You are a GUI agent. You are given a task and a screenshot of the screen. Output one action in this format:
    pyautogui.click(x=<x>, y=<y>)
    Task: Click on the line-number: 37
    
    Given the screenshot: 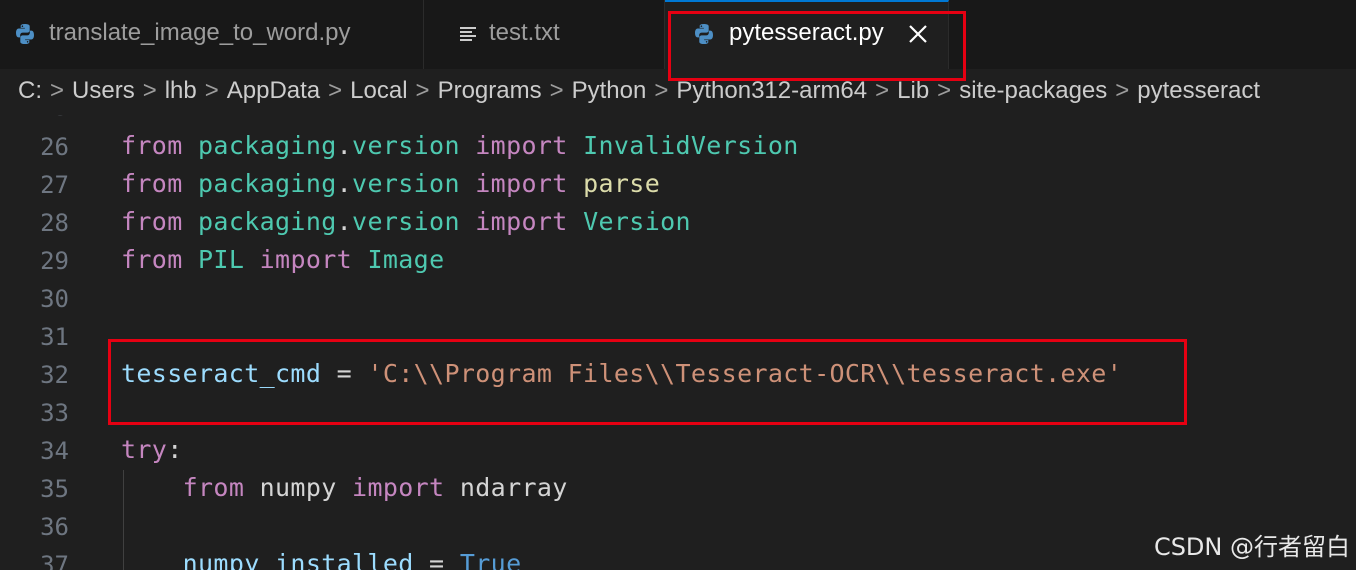 What is the action you would take?
    pyautogui.click(x=54, y=560)
    